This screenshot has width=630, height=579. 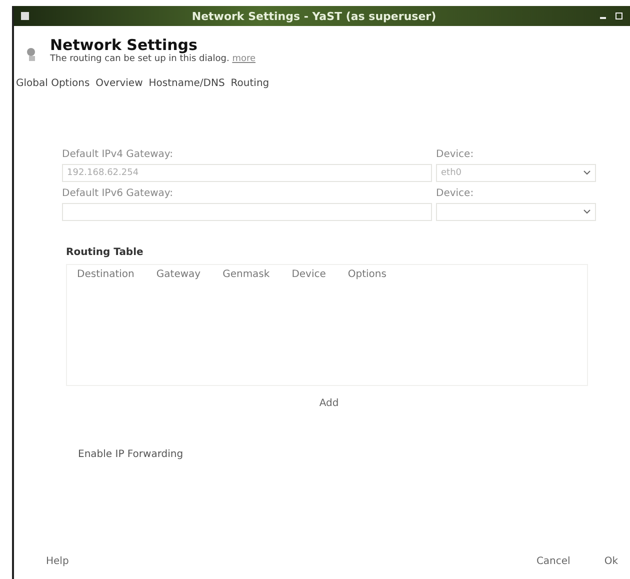 I want to click on column-header: Gateway, so click(x=178, y=274).